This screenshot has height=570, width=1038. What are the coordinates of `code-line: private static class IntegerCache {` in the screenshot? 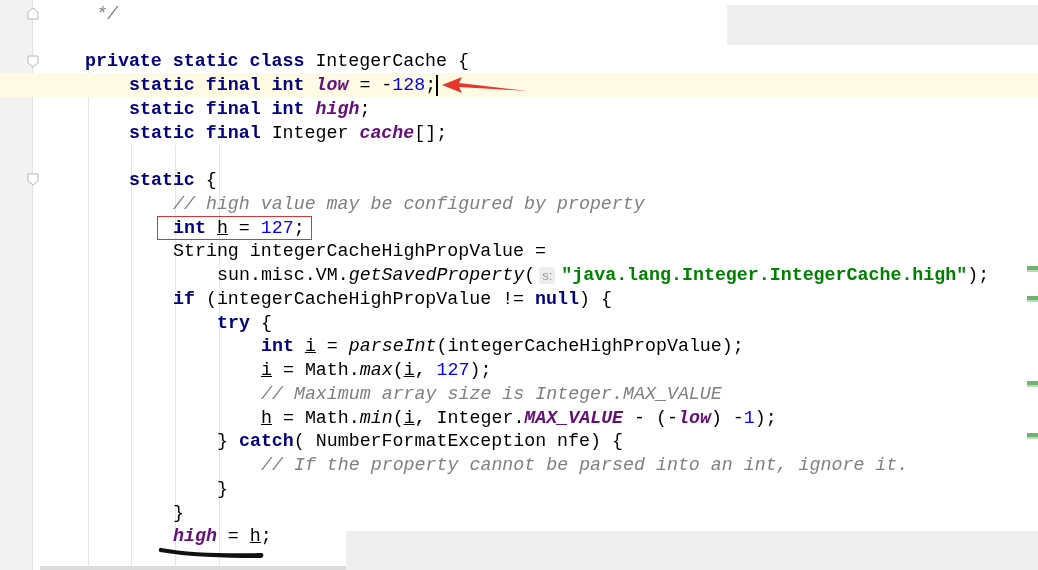 It's located at (277, 61).